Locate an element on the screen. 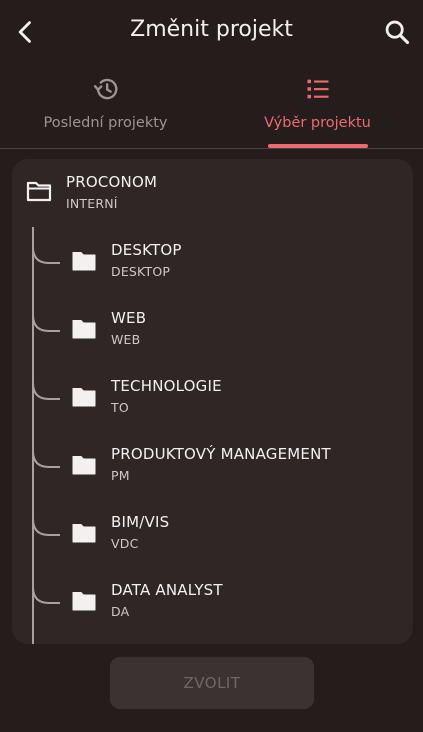 Image resolution: width=423 pixels, height=732 pixels. project-code: DESKTOP is located at coordinates (141, 271).